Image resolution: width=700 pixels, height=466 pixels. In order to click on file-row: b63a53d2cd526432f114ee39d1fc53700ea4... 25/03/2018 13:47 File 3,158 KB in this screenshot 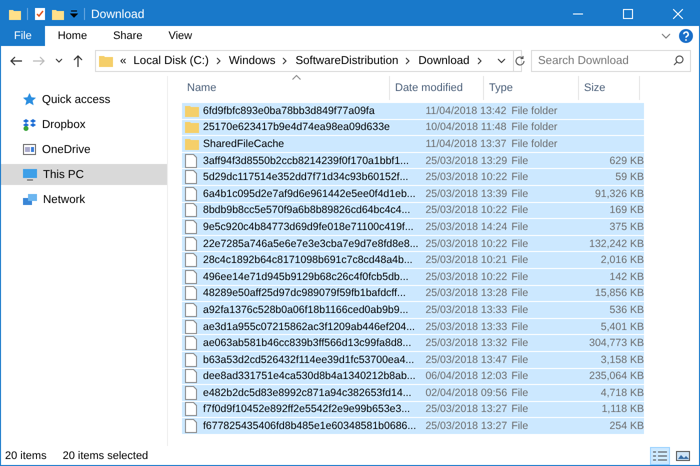, I will do `click(413, 360)`.